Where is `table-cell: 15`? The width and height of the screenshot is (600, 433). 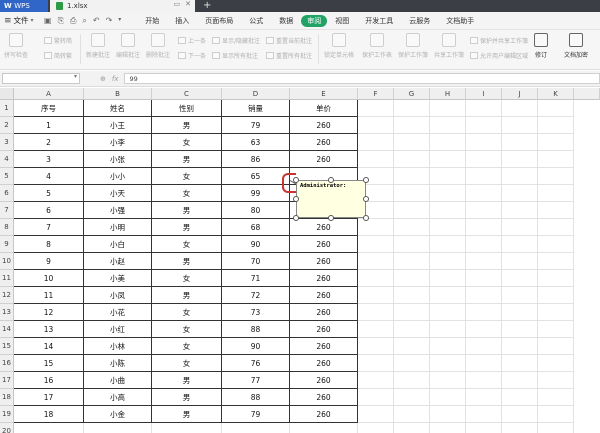 table-cell: 15 is located at coordinates (49, 363).